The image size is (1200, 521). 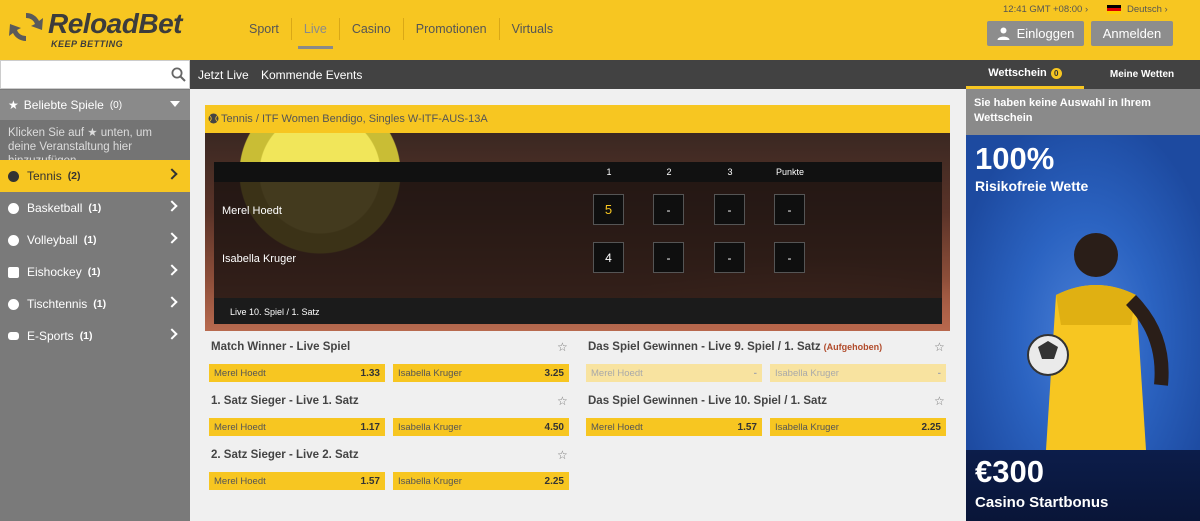 I want to click on table-tennis-icon, so click(x=13, y=304).